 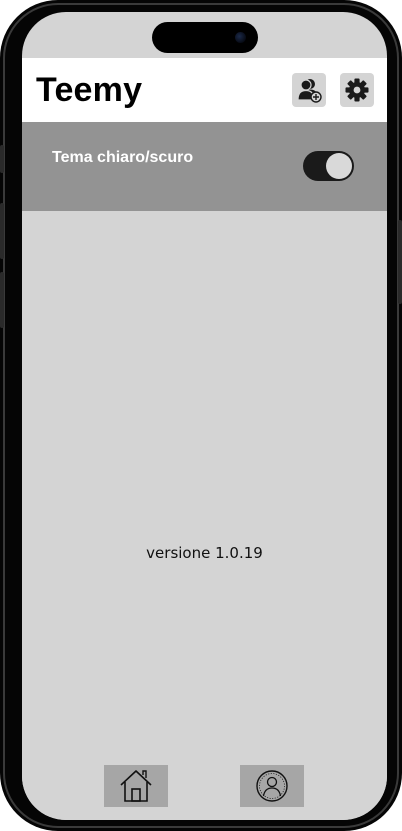 What do you see at coordinates (89, 90) in the screenshot?
I see `app-title: Teemy` at bounding box center [89, 90].